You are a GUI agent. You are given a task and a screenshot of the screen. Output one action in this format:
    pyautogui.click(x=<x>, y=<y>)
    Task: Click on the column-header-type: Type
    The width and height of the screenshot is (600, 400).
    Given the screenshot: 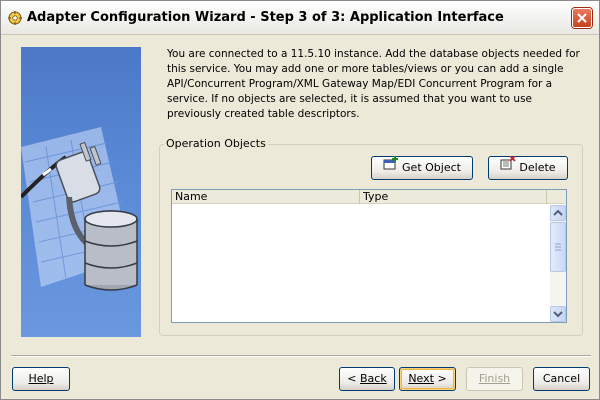 What is the action you would take?
    pyautogui.click(x=453, y=197)
    